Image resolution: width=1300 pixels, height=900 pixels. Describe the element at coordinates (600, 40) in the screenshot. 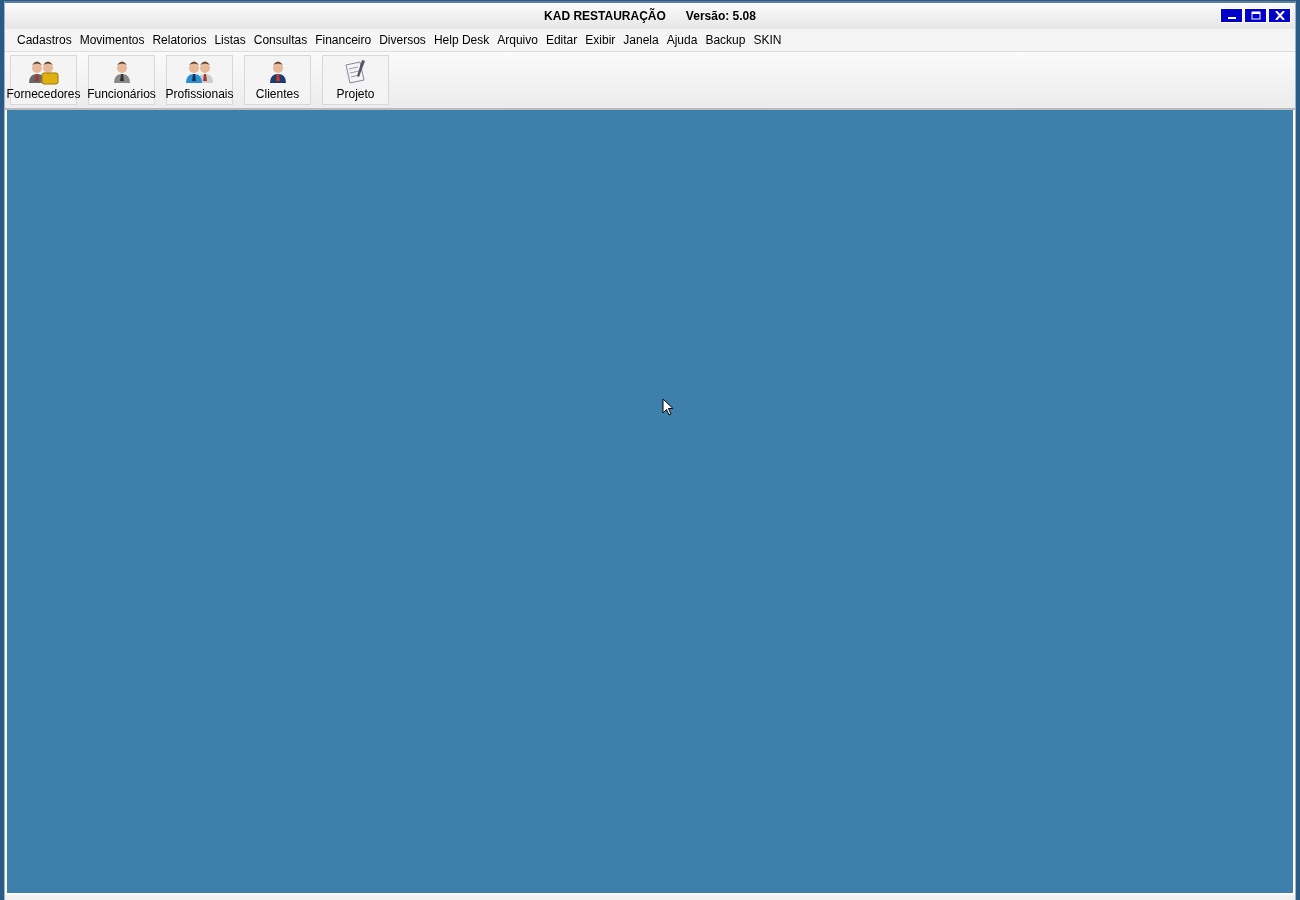

I see `menu-item: Exibir` at that location.